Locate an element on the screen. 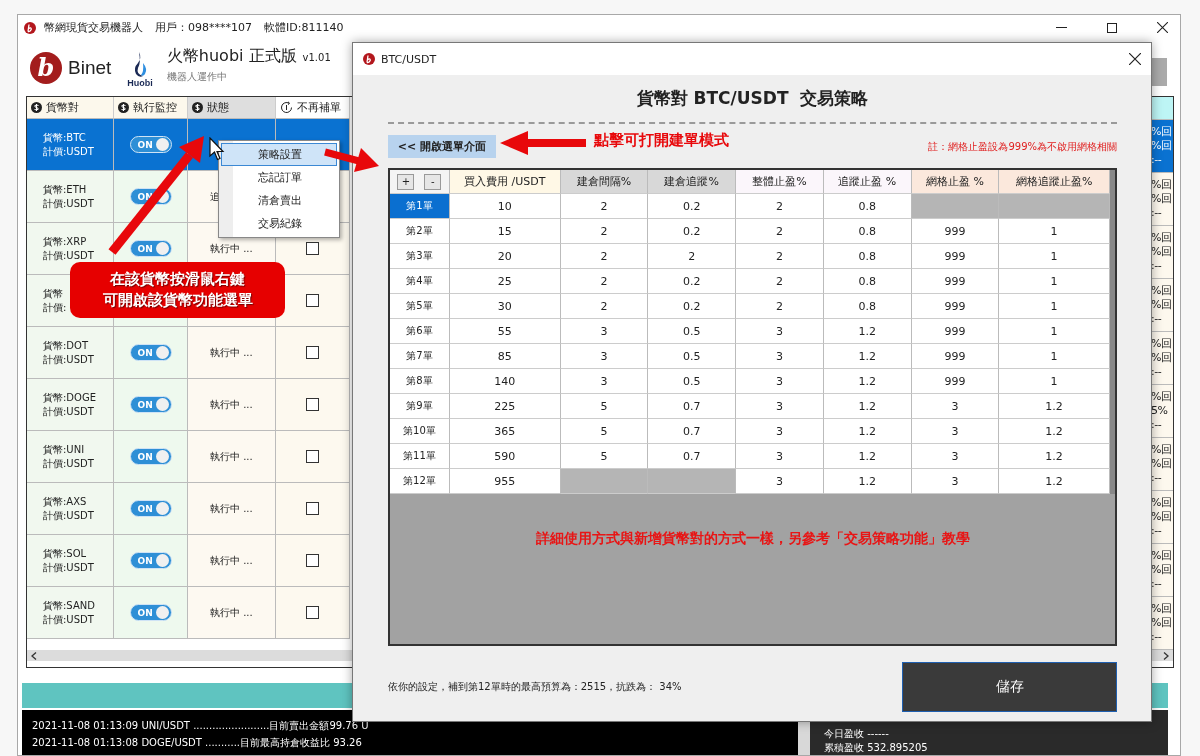 This screenshot has height=756, width=1200. minimize-icon is located at coordinates (1061, 27).